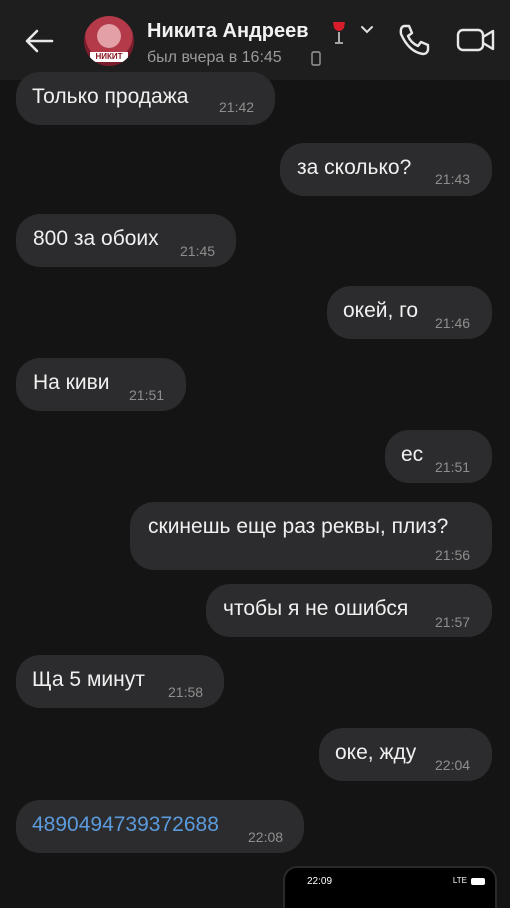  Describe the element at coordinates (459, 880) in the screenshot. I see `preview-signal: LTE` at that location.